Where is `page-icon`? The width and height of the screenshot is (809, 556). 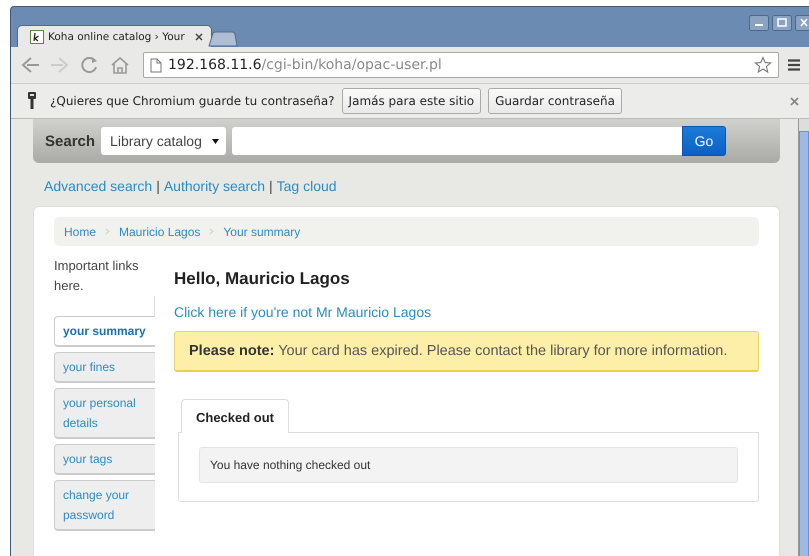 page-icon is located at coordinates (156, 65).